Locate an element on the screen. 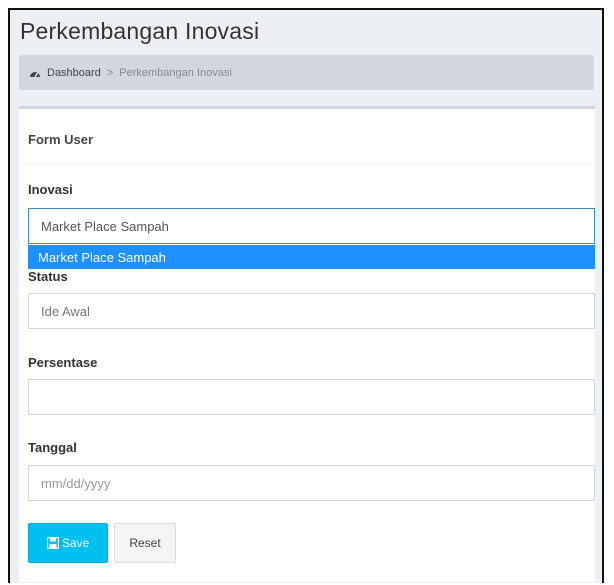  save-icon is located at coordinates (52, 543).